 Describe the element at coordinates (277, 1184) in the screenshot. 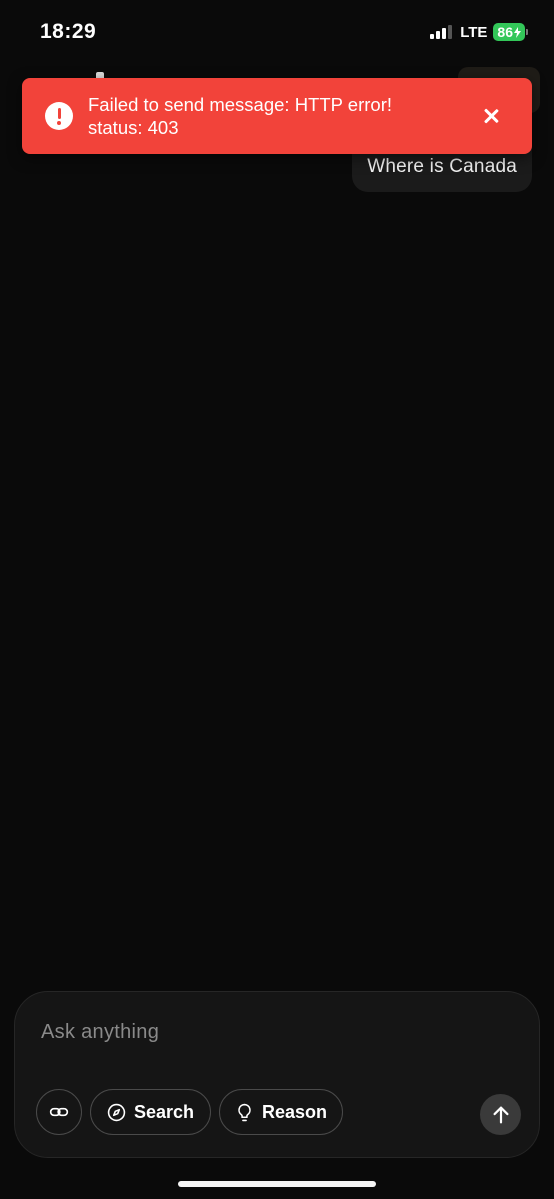

I see `home-indicator` at that location.